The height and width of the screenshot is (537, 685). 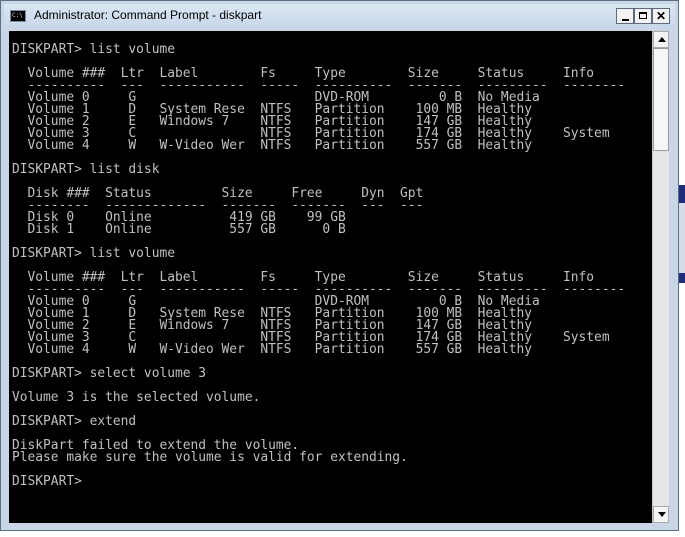 I want to click on console-icon: C:\, so click(x=18, y=16).